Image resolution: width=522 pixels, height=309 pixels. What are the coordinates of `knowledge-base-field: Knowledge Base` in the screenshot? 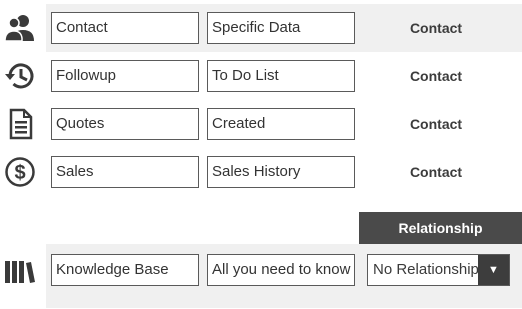 It's located at (125, 270).